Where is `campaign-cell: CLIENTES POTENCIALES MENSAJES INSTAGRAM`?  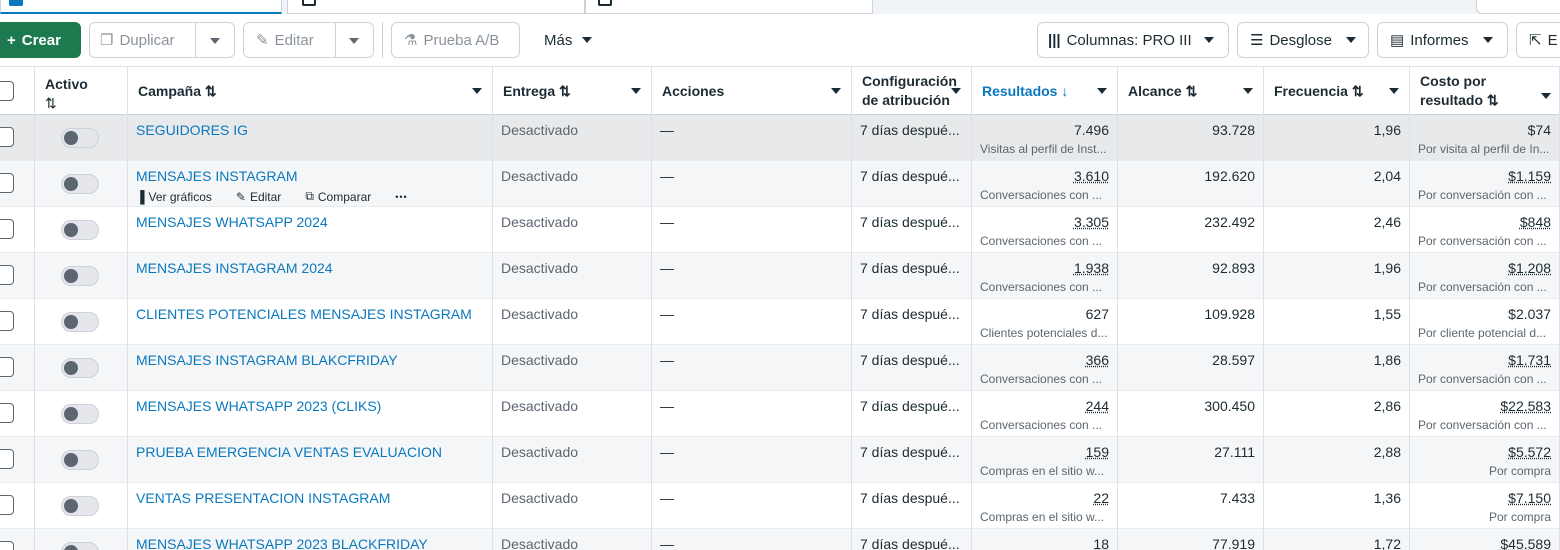 campaign-cell: CLIENTES POTENCIALES MENSAJES INSTAGRAM is located at coordinates (310, 322).